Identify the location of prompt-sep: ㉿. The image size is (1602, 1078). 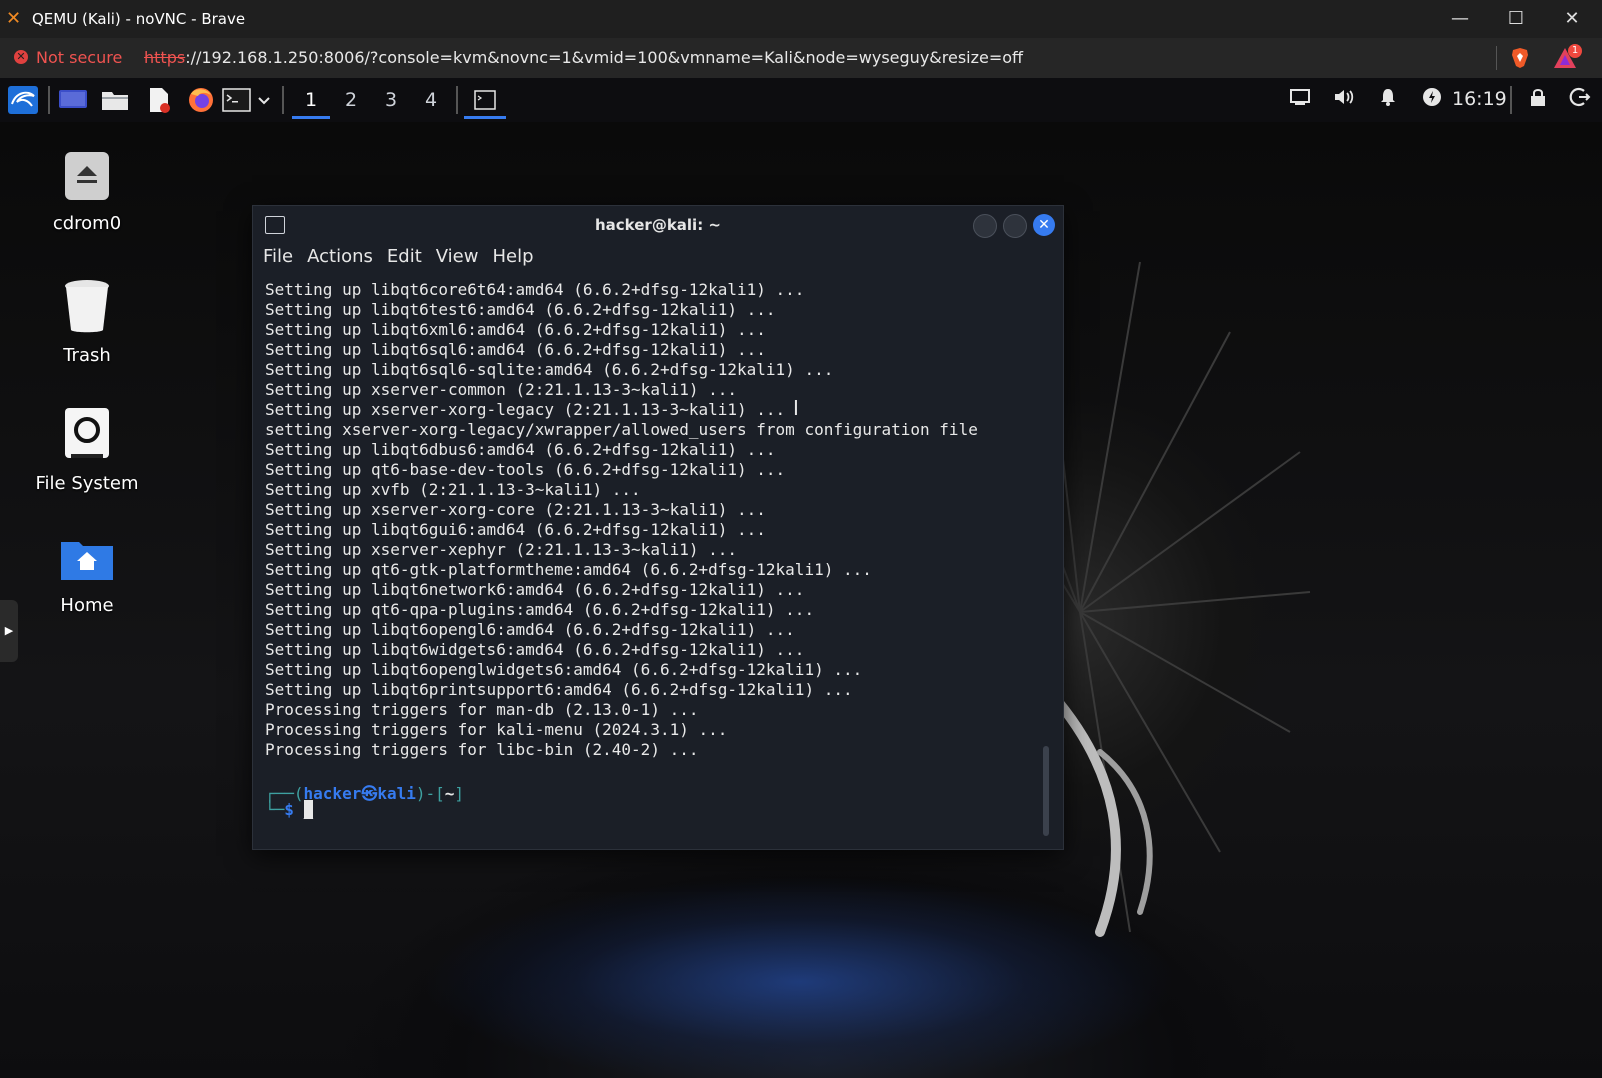
(369, 793).